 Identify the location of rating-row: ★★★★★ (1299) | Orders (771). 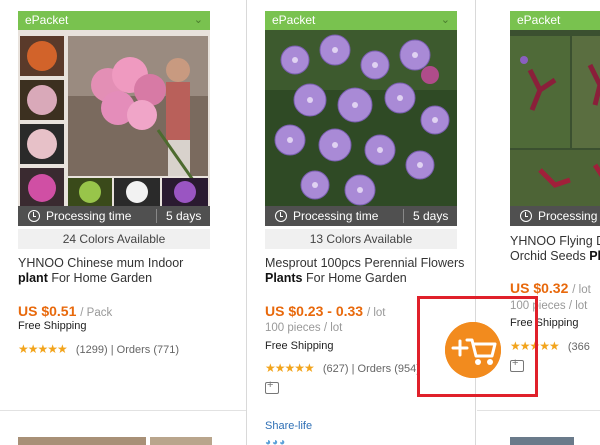
(98, 349).